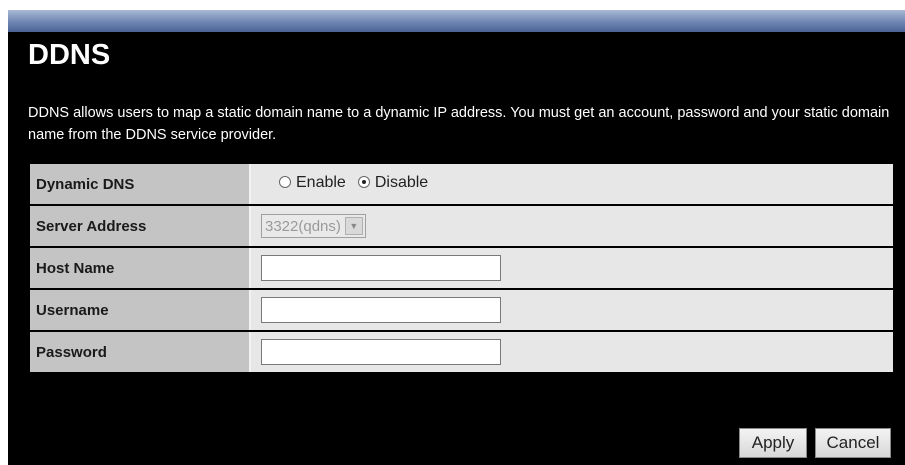 The height and width of the screenshot is (465, 905). Describe the element at coordinates (321, 183) in the screenshot. I see `enable-radio-label: Enable` at that location.